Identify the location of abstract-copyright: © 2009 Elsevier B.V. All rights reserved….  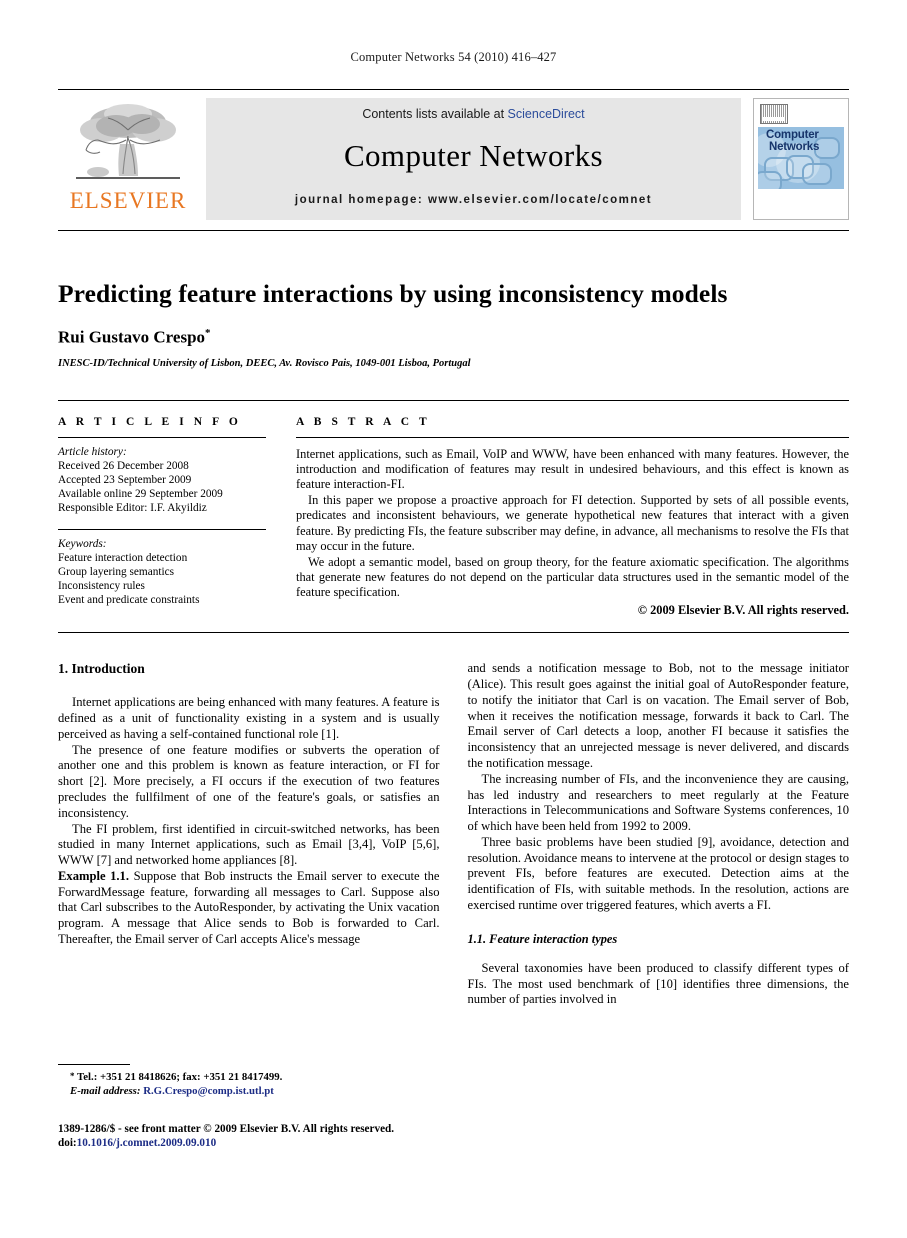
(743, 609).